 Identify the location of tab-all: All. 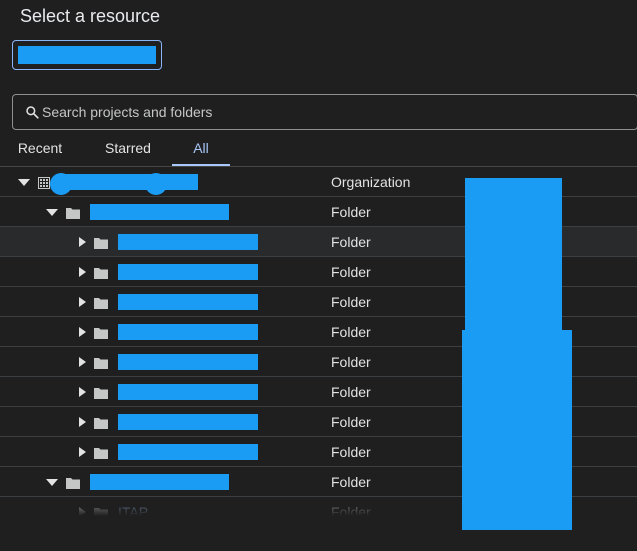
(201, 150).